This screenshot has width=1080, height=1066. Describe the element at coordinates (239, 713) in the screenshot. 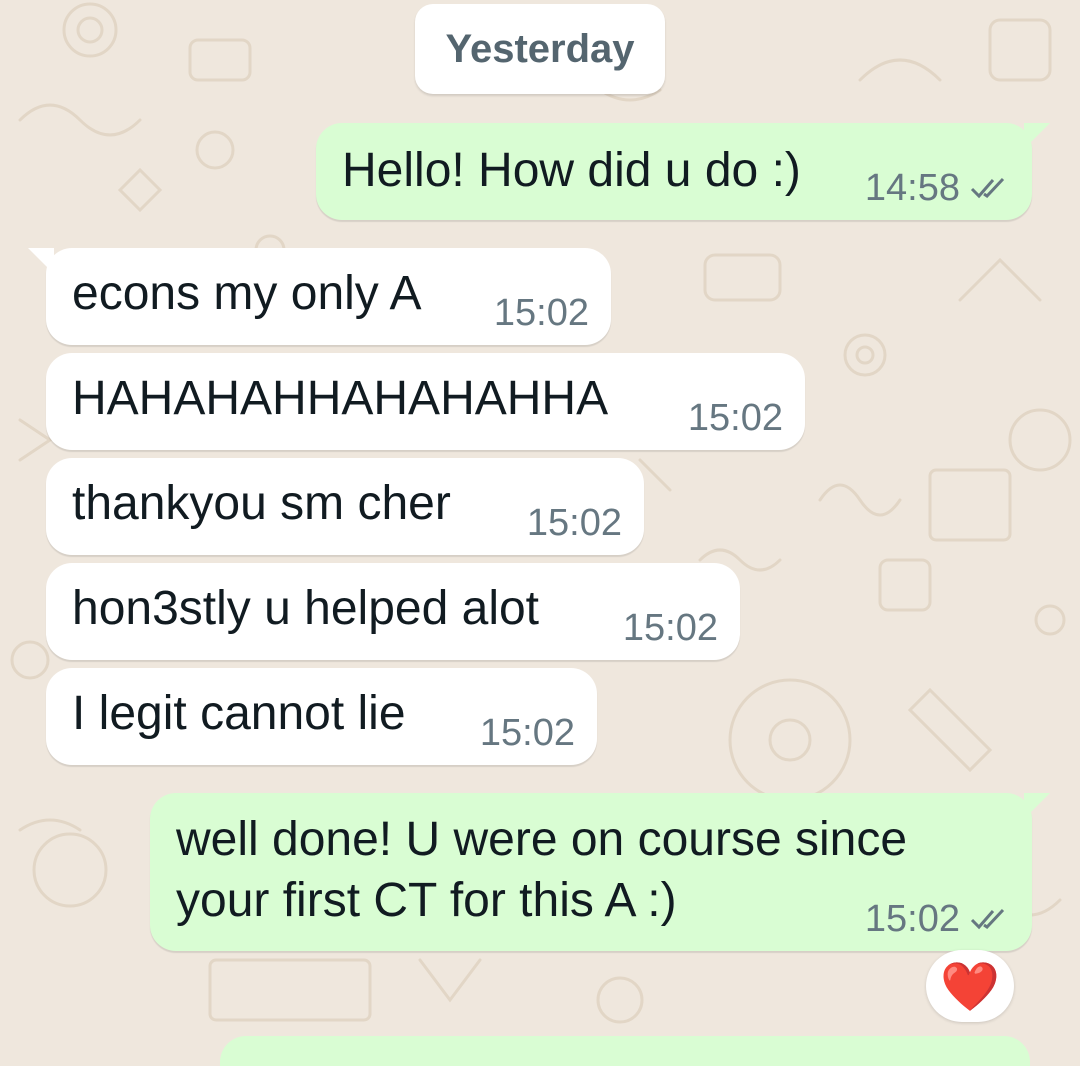

I see `message-text: I legit cannot lie` at that location.